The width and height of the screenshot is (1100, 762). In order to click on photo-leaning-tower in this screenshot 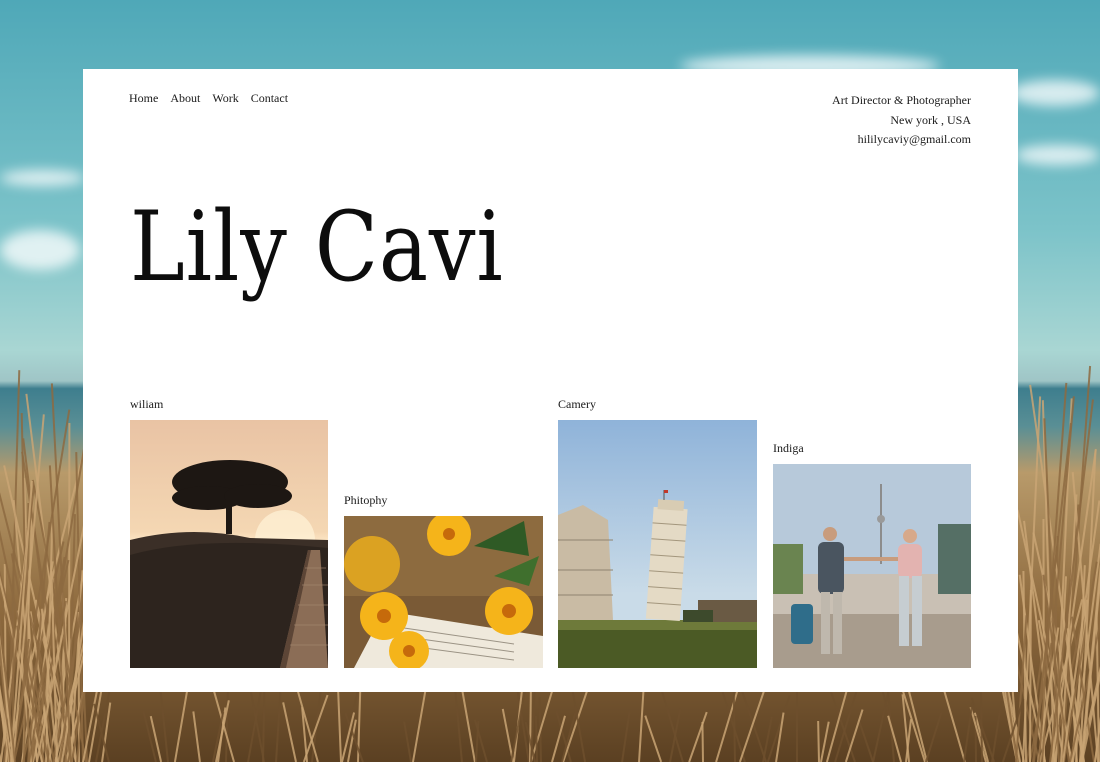, I will do `click(657, 544)`.